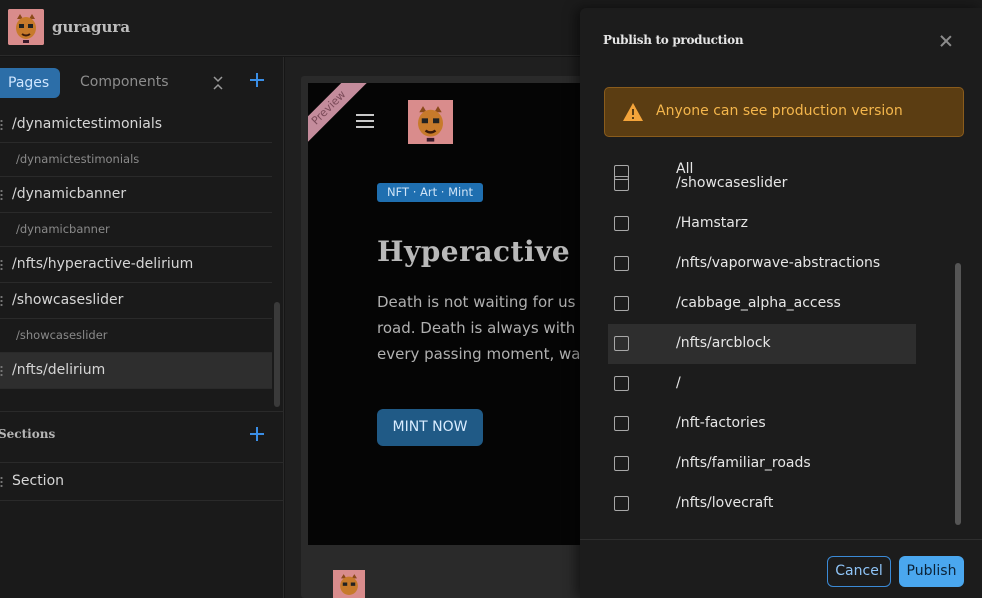 The image size is (982, 598). I want to click on section-item: Section, so click(142, 482).